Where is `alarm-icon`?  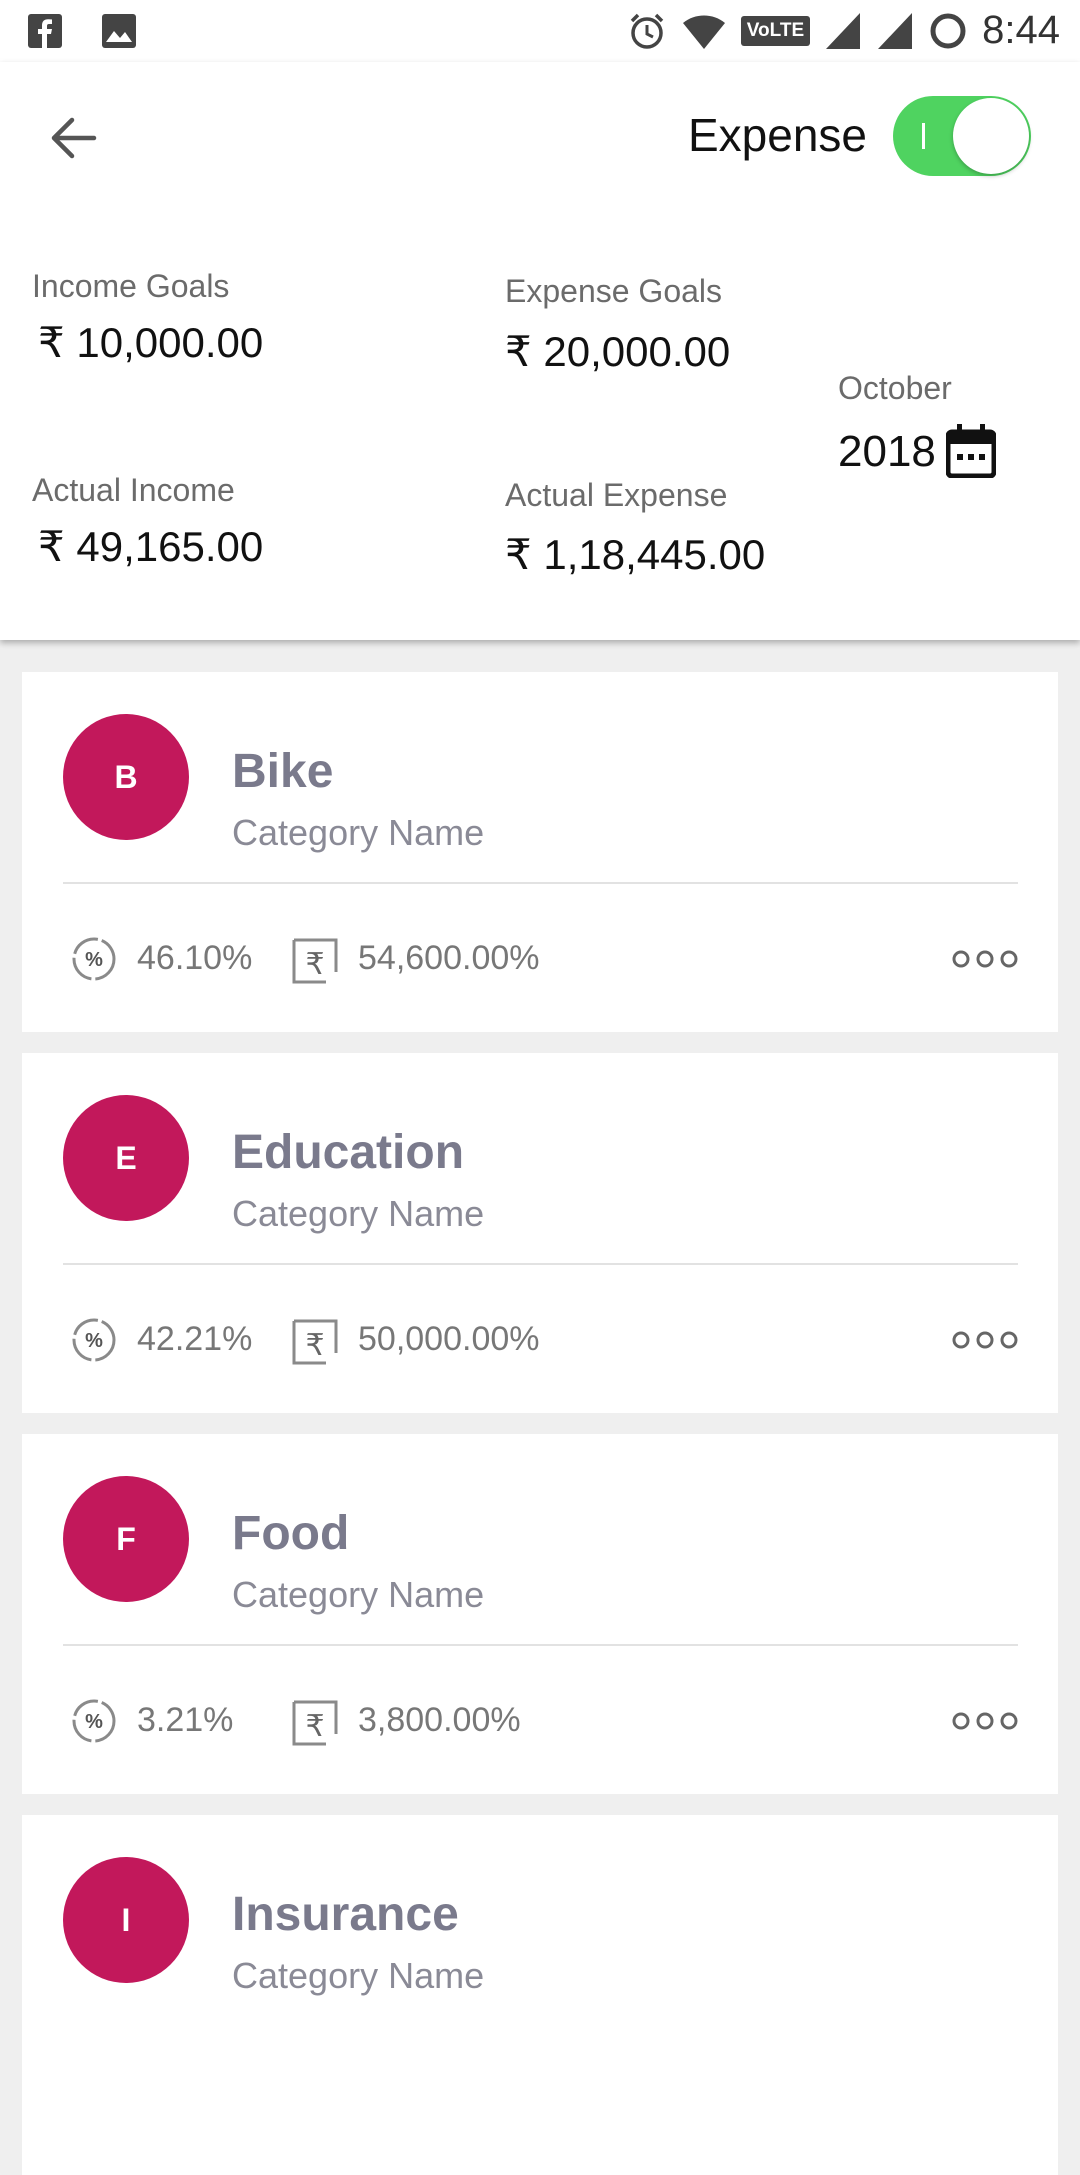
alarm-icon is located at coordinates (647, 31).